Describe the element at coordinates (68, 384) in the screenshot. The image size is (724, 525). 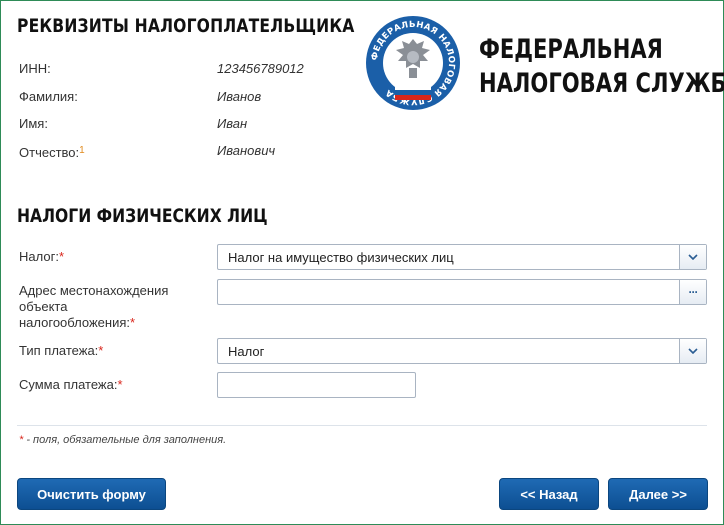
I see `amount-label-text: Сумма платежа:` at that location.